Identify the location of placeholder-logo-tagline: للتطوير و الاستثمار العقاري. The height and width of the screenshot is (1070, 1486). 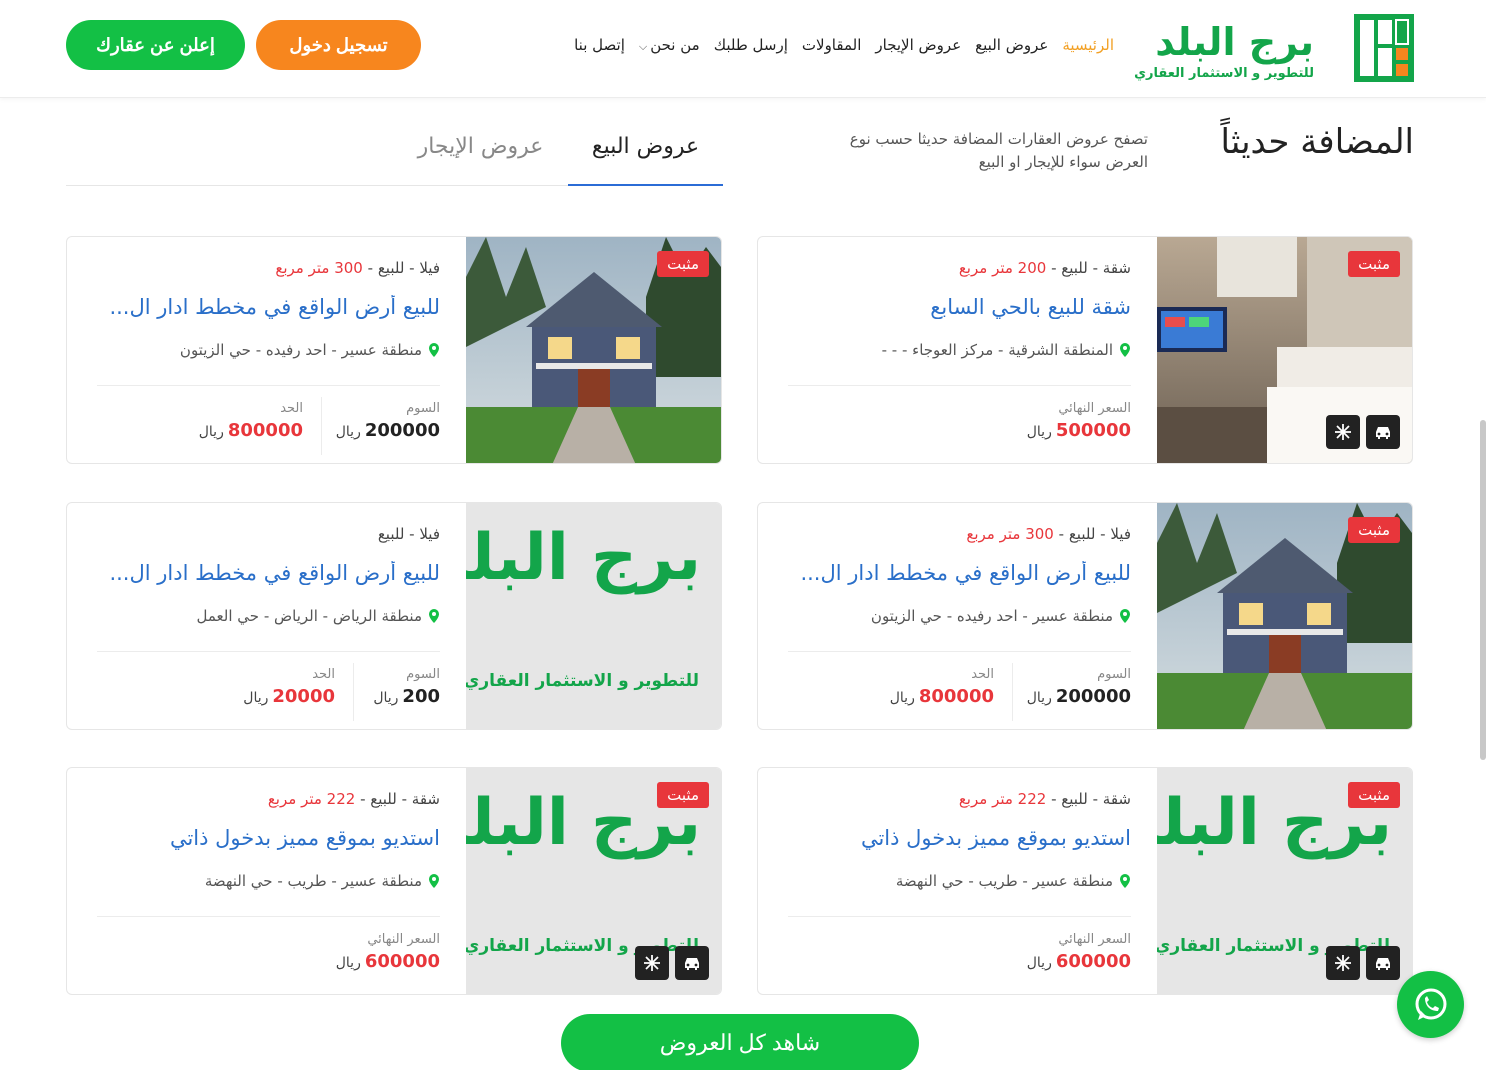
(582, 681).